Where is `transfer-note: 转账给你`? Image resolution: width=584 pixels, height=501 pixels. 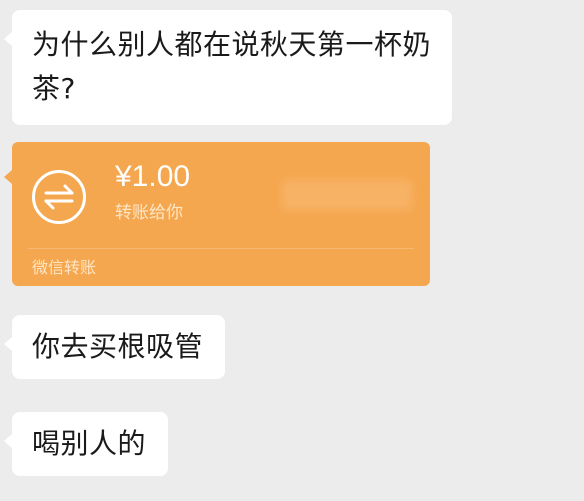
transfer-note: 转账给你 is located at coordinates (149, 213).